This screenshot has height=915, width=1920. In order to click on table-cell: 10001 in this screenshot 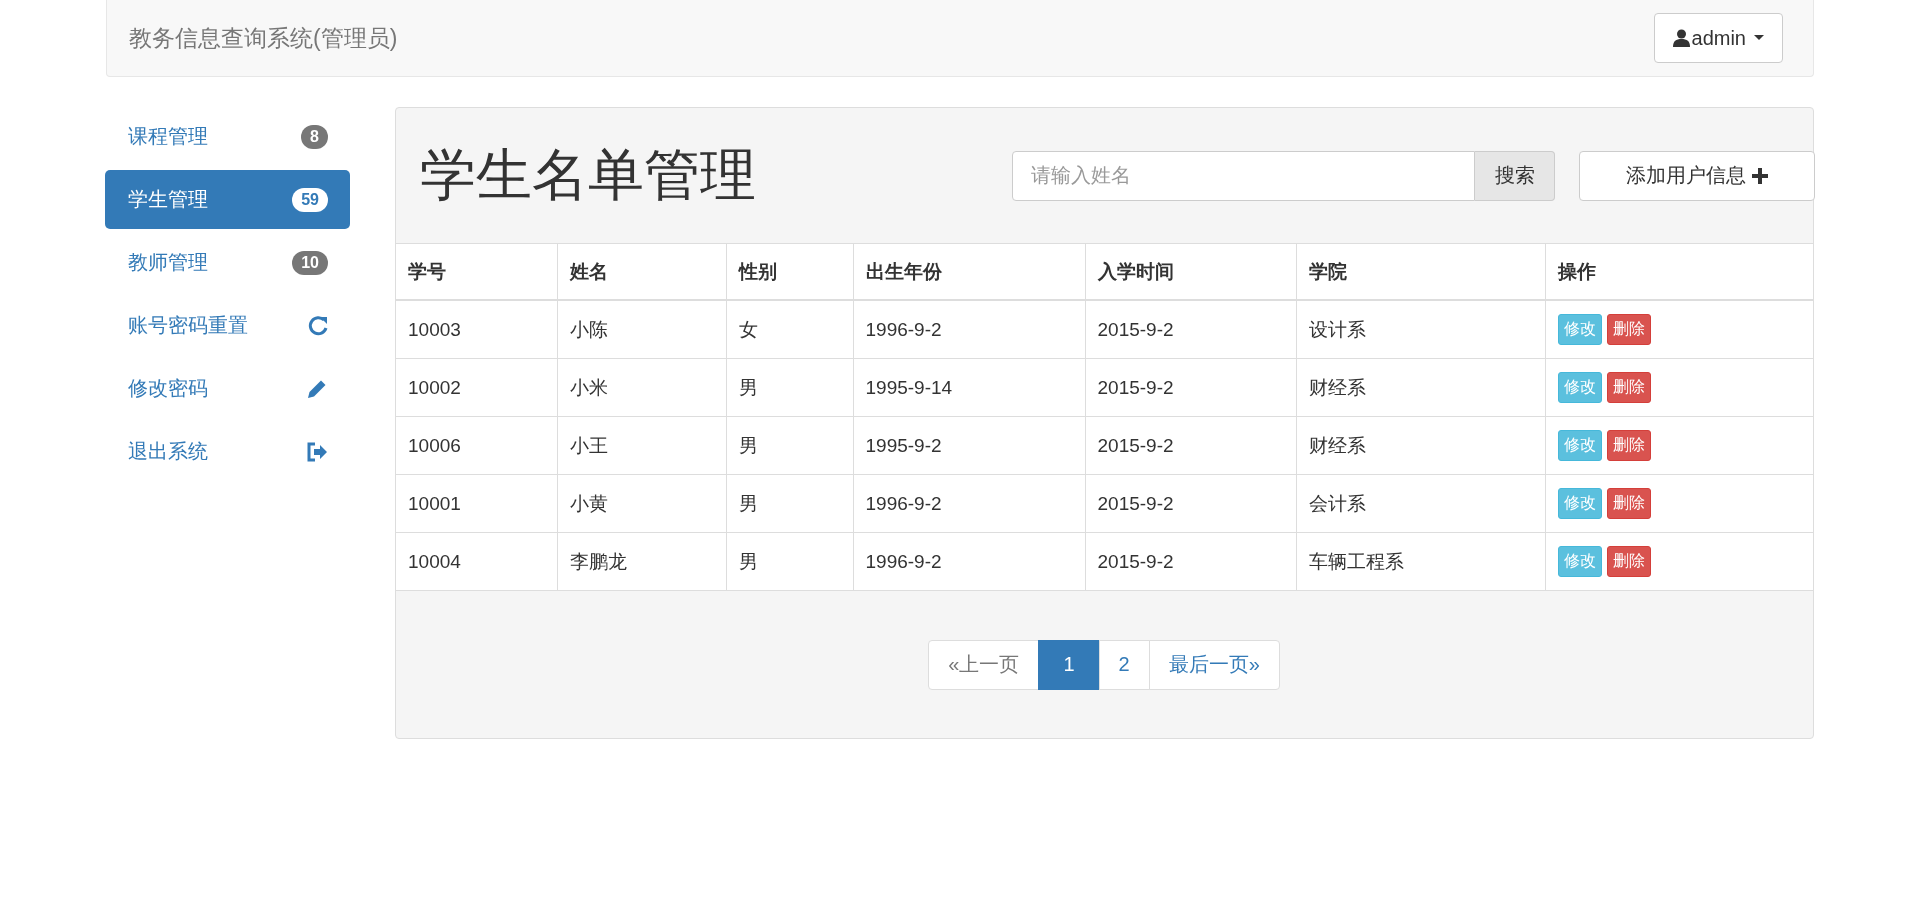, I will do `click(476, 503)`.